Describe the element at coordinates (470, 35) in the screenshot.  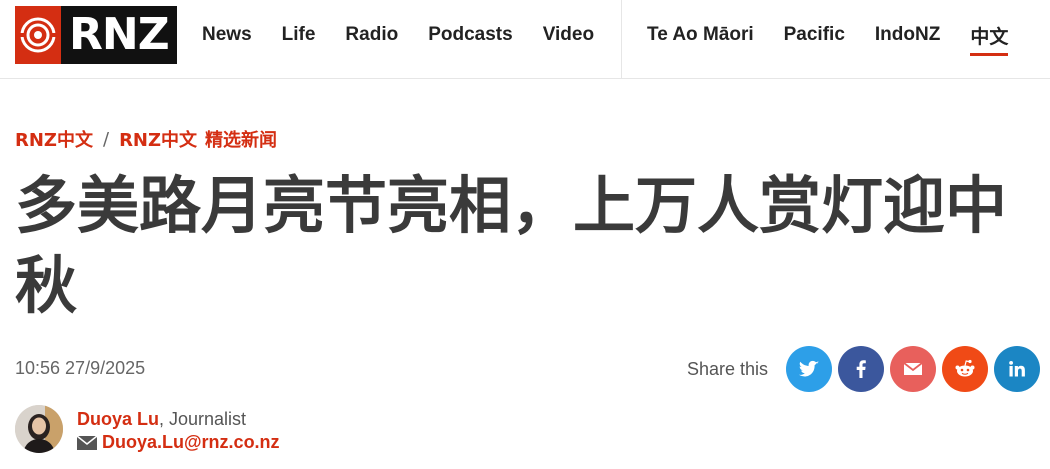
I see `nav-item-podcasts: Podcasts` at that location.